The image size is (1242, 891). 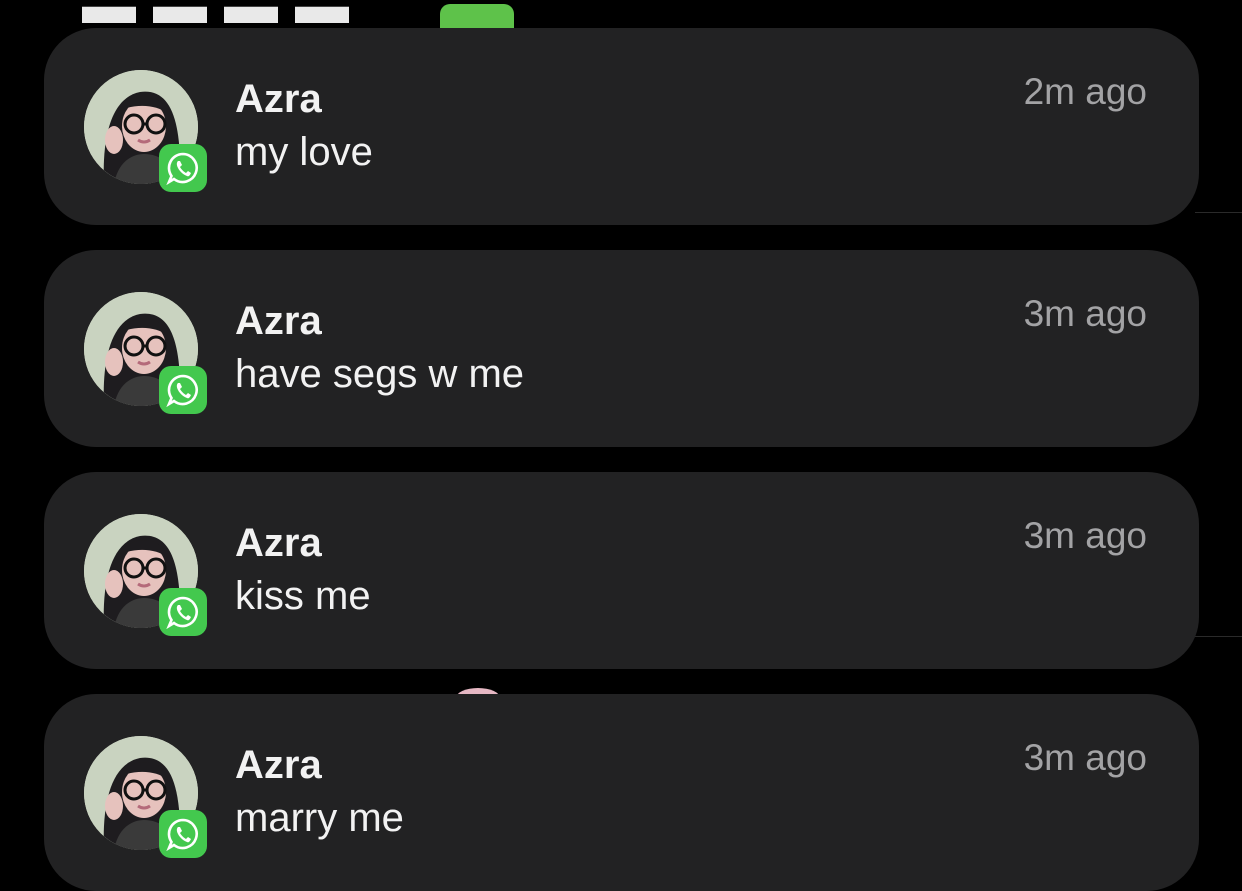 What do you see at coordinates (380, 374) in the screenshot?
I see `notification-message: have segs w me` at bounding box center [380, 374].